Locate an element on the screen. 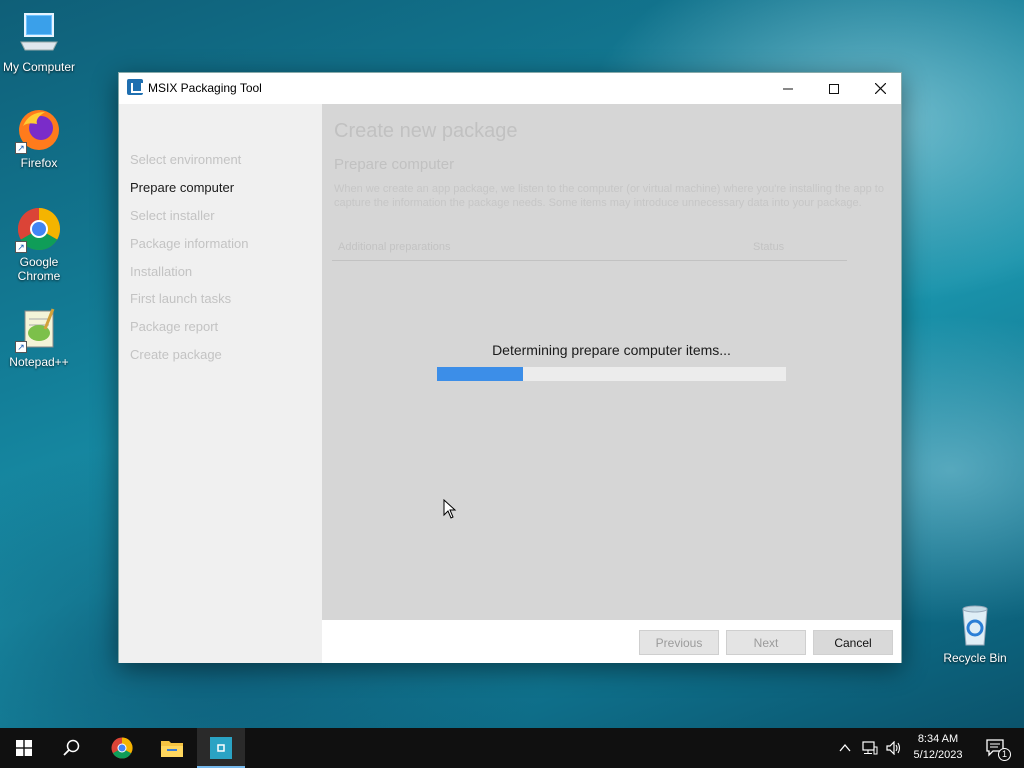 This screenshot has height=768, width=1024. system-tray is located at coordinates (870, 748).